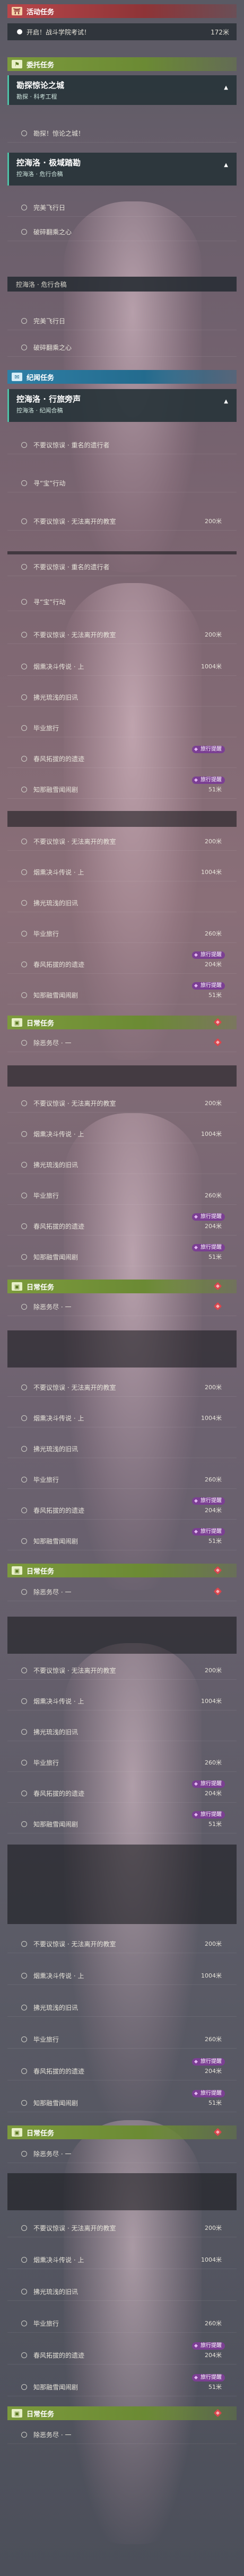 This screenshot has height=2576, width=244. Describe the element at coordinates (122, 728) in the screenshot. I see `list-item: 毕业旅行` at that location.